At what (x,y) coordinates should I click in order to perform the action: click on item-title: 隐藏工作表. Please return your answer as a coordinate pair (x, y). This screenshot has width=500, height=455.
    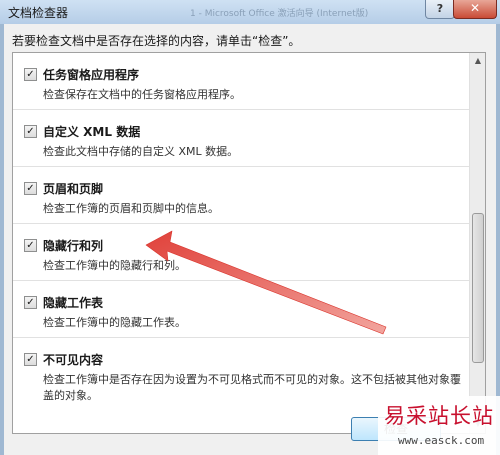
    Looking at the image, I should click on (73, 303).